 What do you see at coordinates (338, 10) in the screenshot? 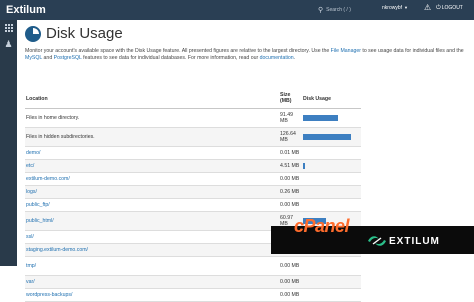
I see `search-placeholder: Search ( / )` at bounding box center [338, 10].